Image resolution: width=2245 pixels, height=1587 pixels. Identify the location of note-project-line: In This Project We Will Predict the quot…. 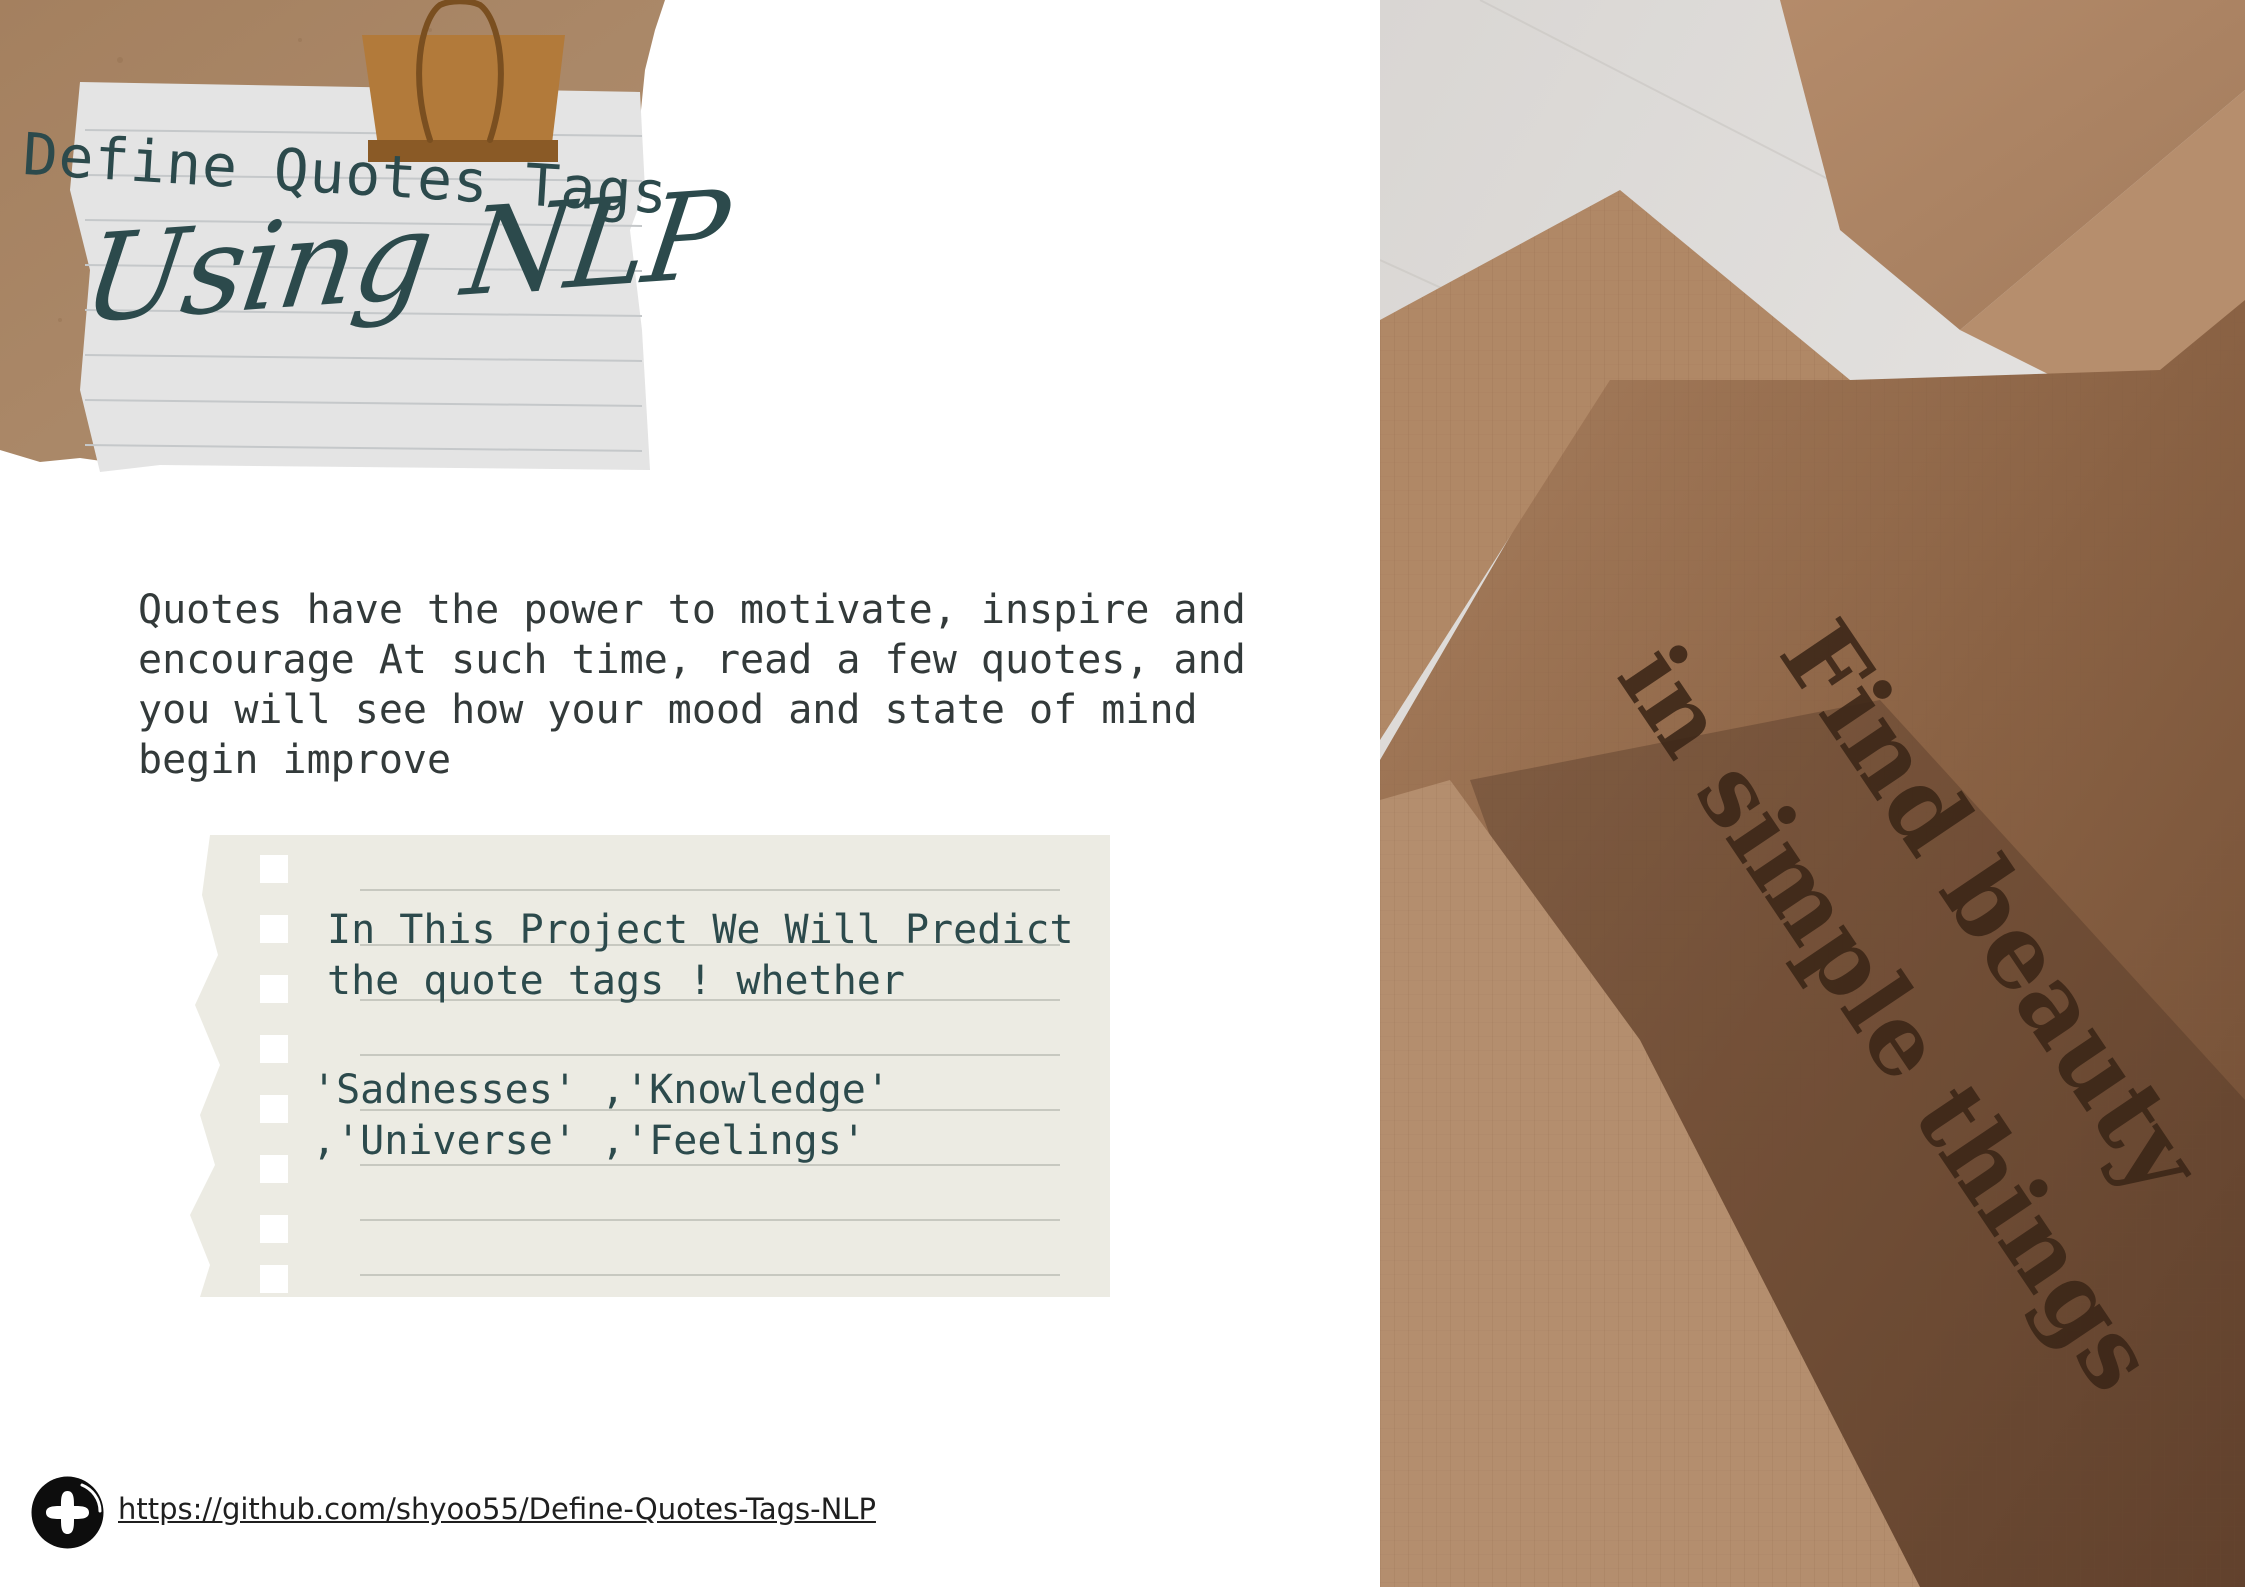
(700, 955).